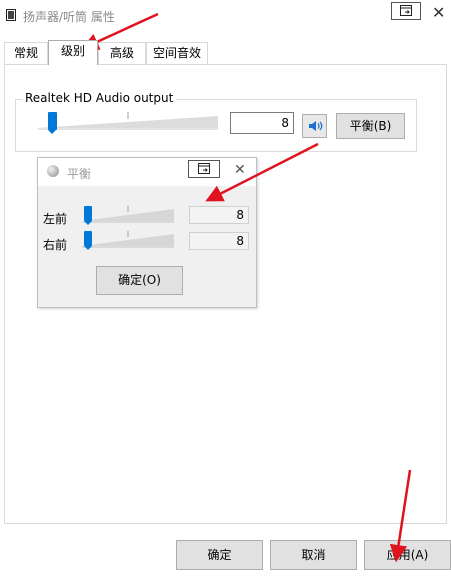 This screenshot has height=578, width=451. Describe the element at coordinates (407, 555) in the screenshot. I see `apply-button: 应用(A)` at that location.